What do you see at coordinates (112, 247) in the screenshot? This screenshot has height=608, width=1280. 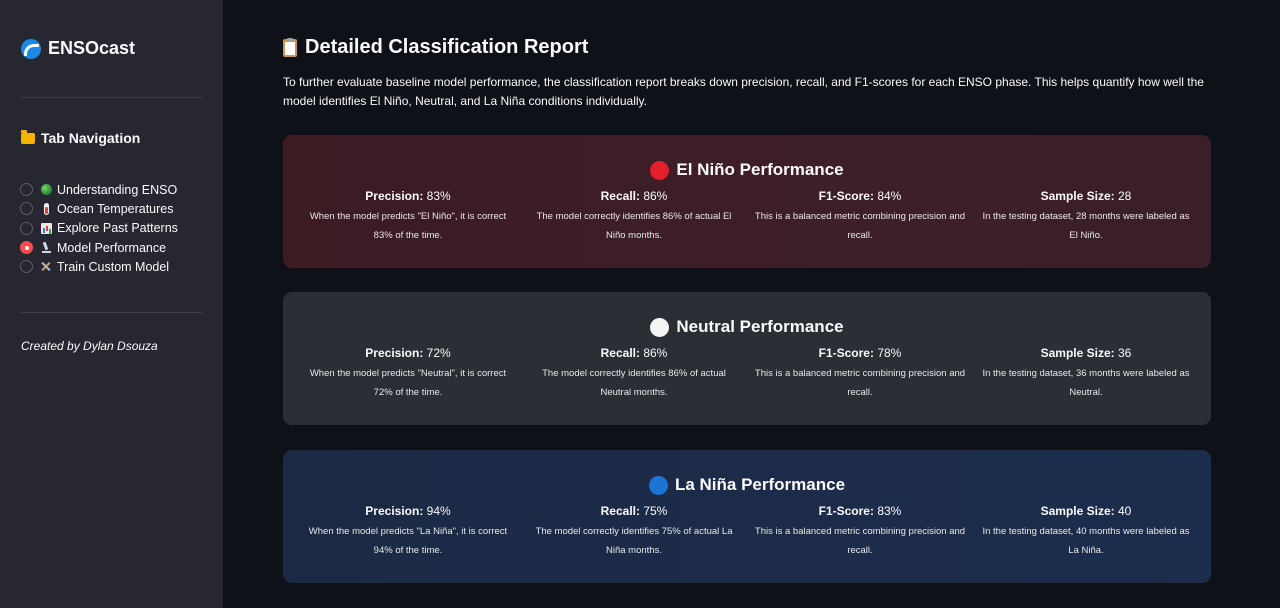 I see `nav-item-label: Model Performance` at bounding box center [112, 247].